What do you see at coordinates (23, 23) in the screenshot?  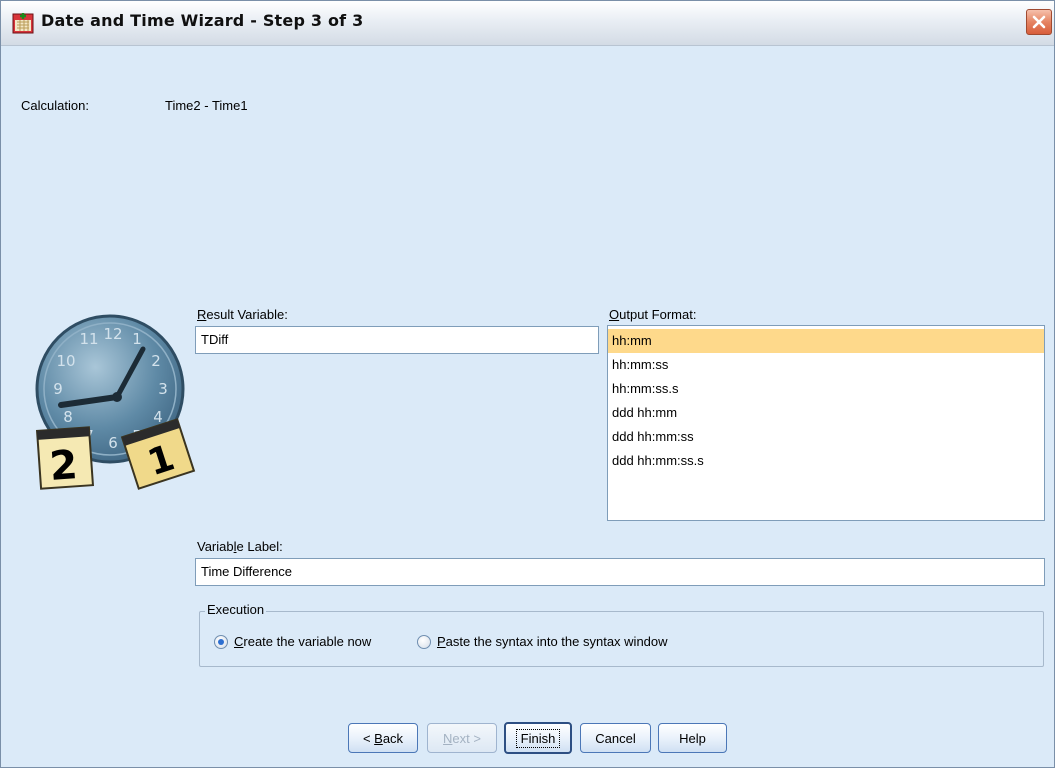 I see `app-icon` at bounding box center [23, 23].